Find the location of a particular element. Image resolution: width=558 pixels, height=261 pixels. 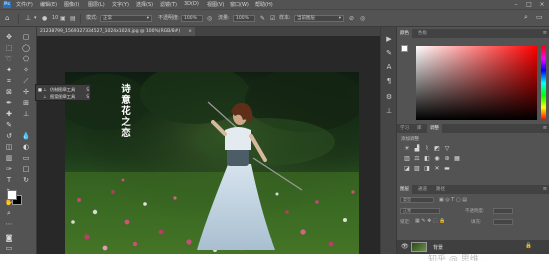

clone-stamp-tool-icon: ⊥ is located at coordinates (26, 114).